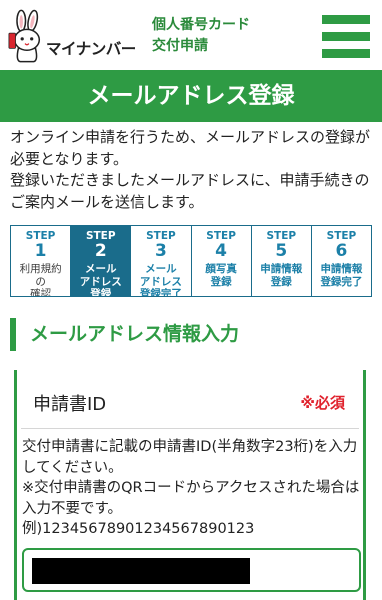 The image size is (382, 600). I want to click on step-number: 2, so click(100, 251).